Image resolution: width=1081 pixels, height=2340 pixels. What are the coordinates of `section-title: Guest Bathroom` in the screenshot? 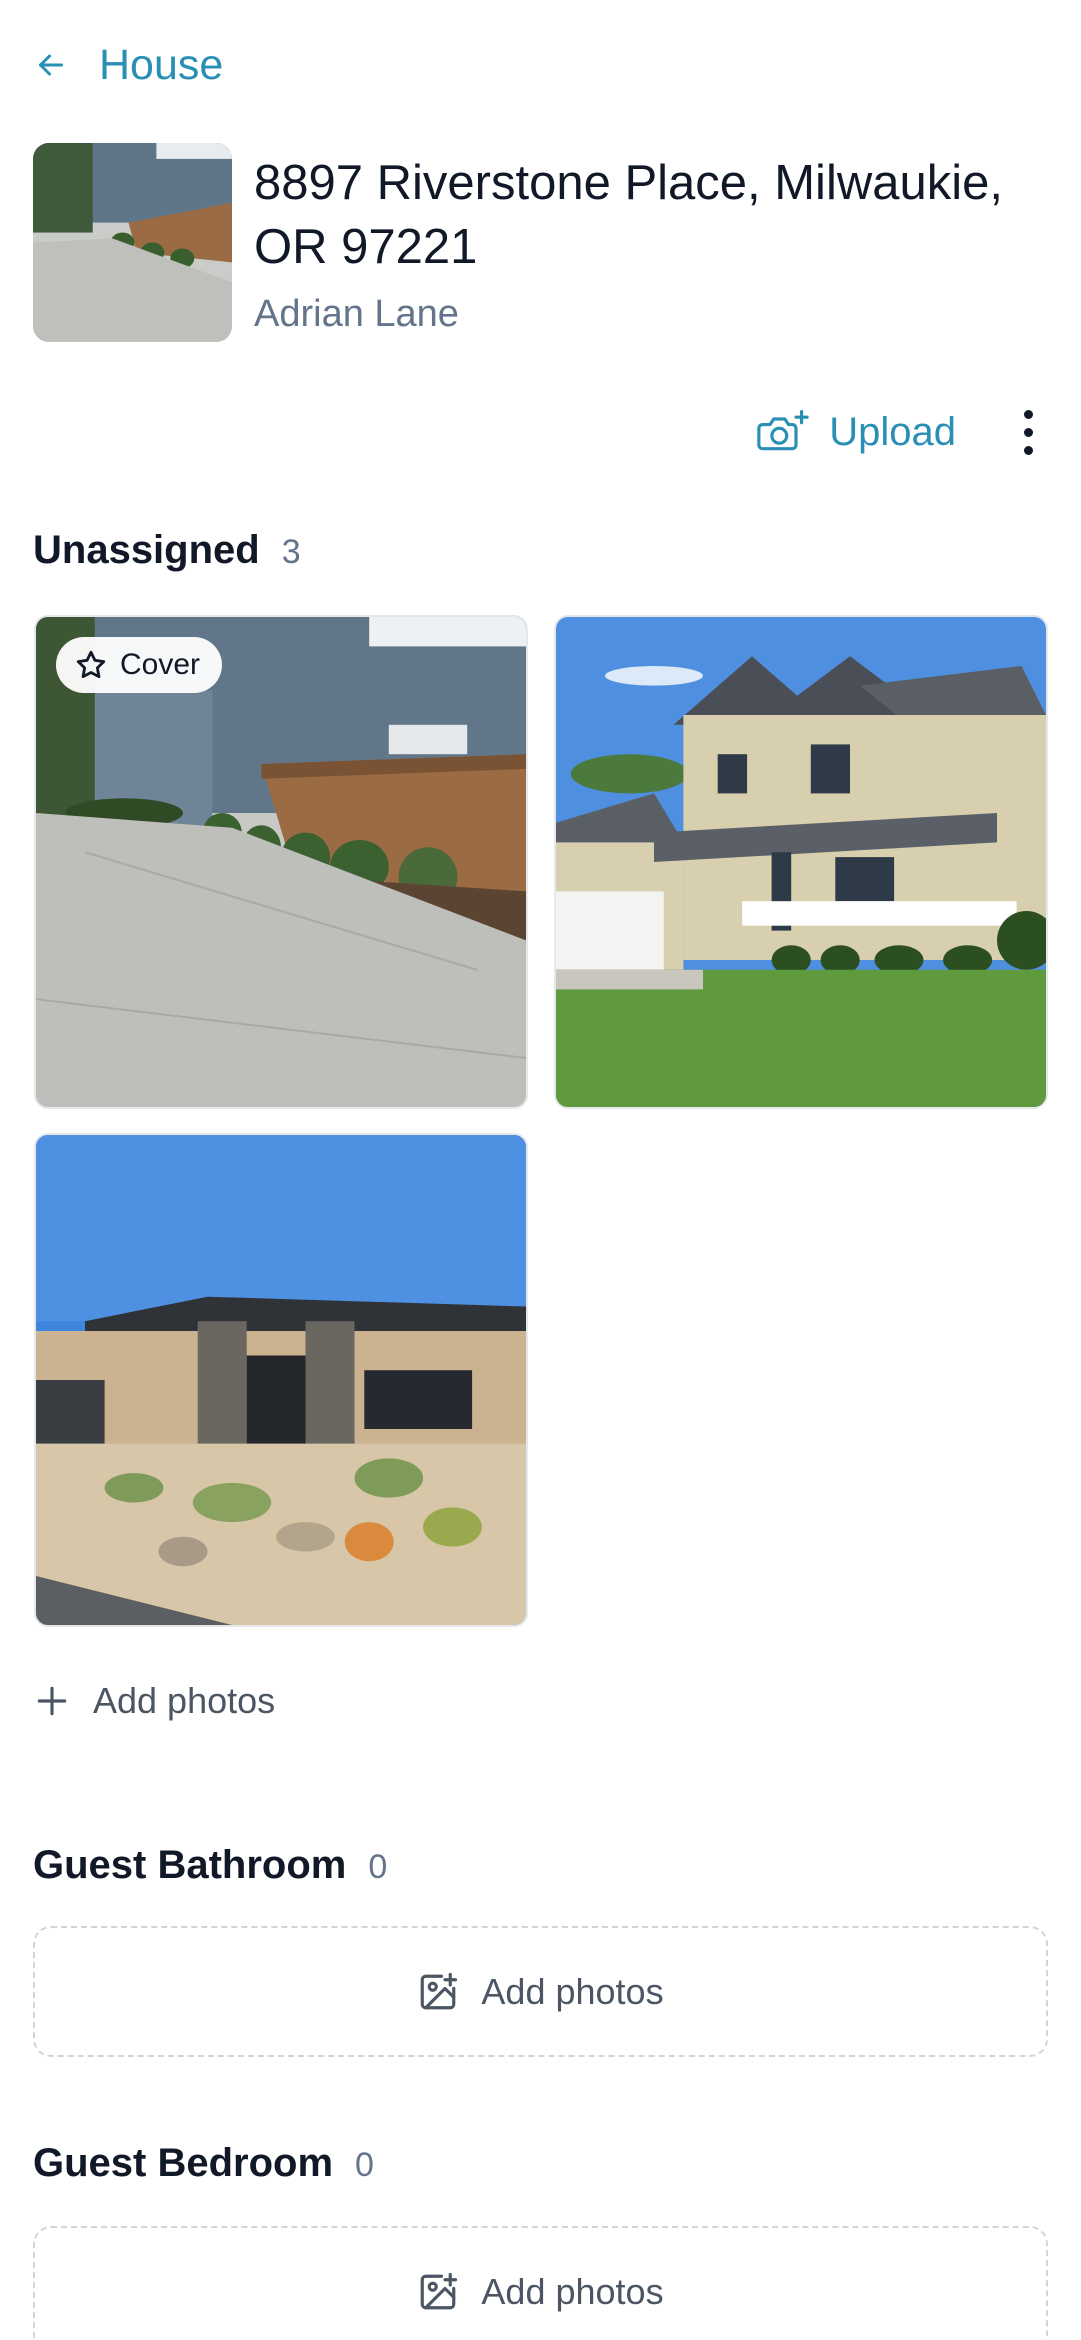 It's located at (190, 1865).